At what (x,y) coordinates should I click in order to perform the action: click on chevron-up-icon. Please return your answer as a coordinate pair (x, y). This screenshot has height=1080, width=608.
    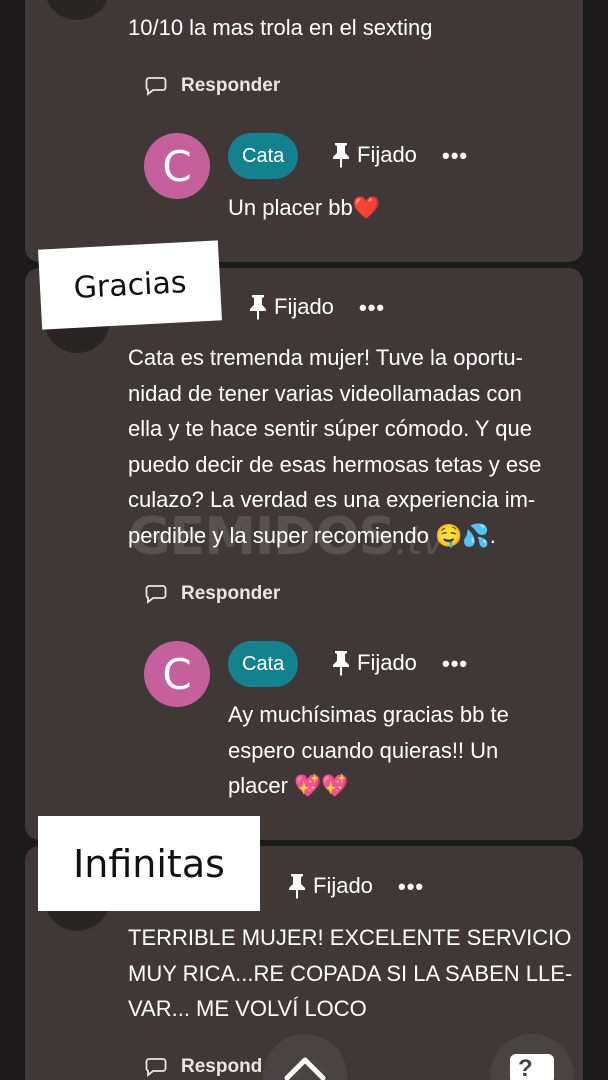
    Looking at the image, I should click on (305, 1068).